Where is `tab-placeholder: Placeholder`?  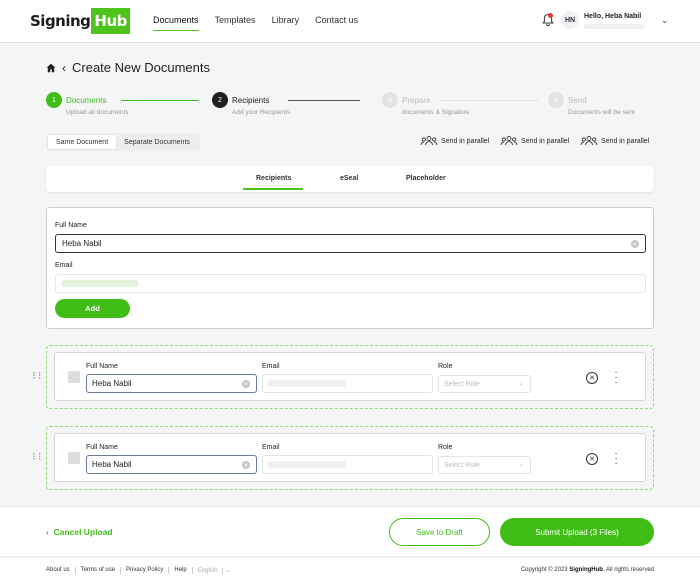
tab-placeholder: Placeholder is located at coordinates (426, 178).